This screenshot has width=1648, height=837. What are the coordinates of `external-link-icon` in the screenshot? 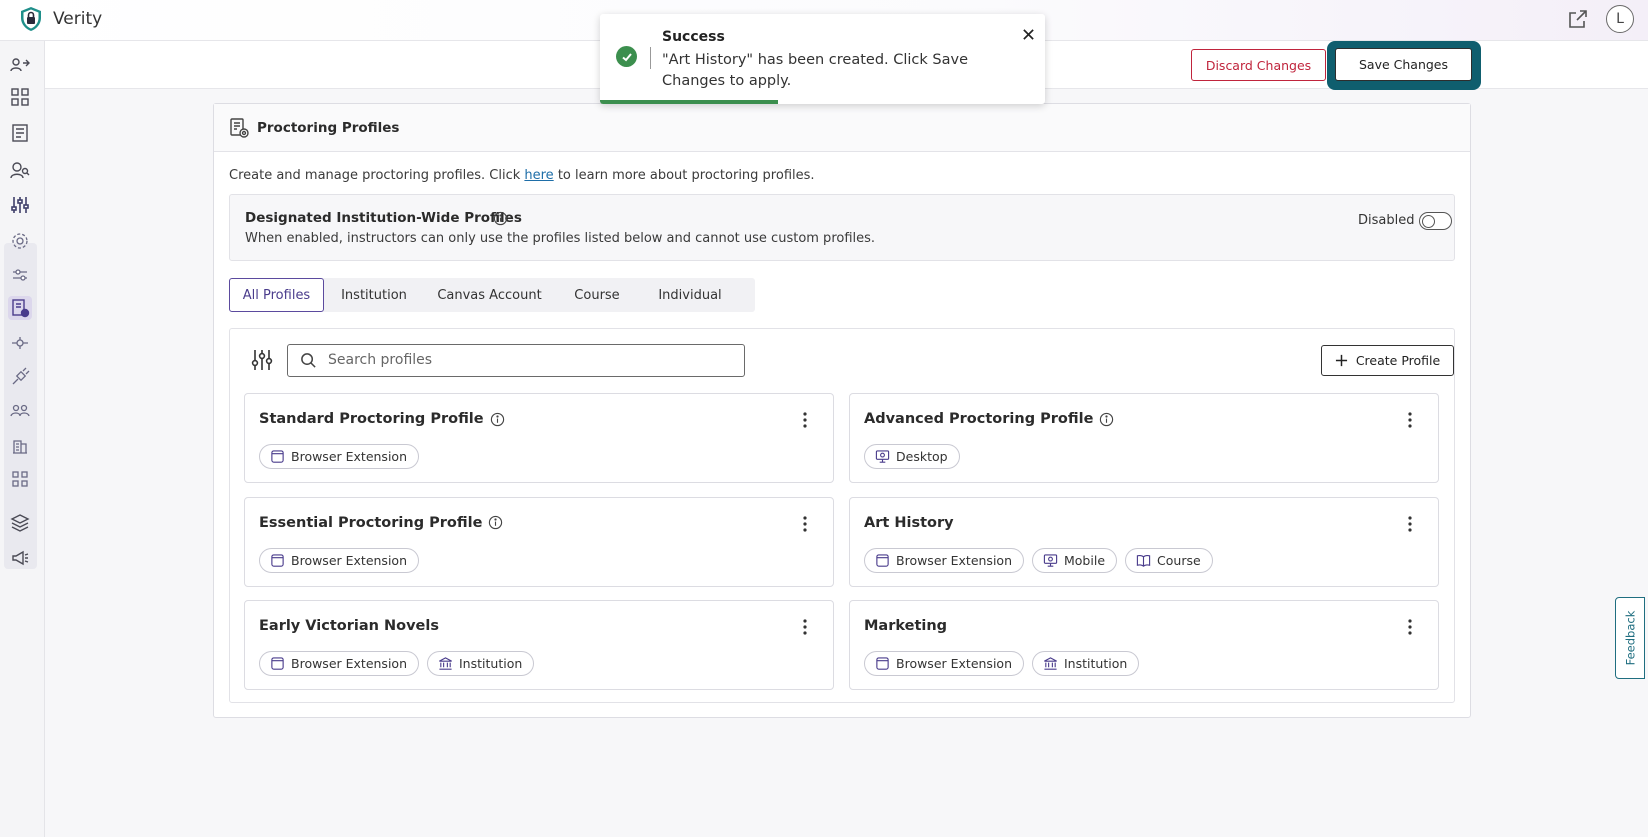 It's located at (1578, 19).